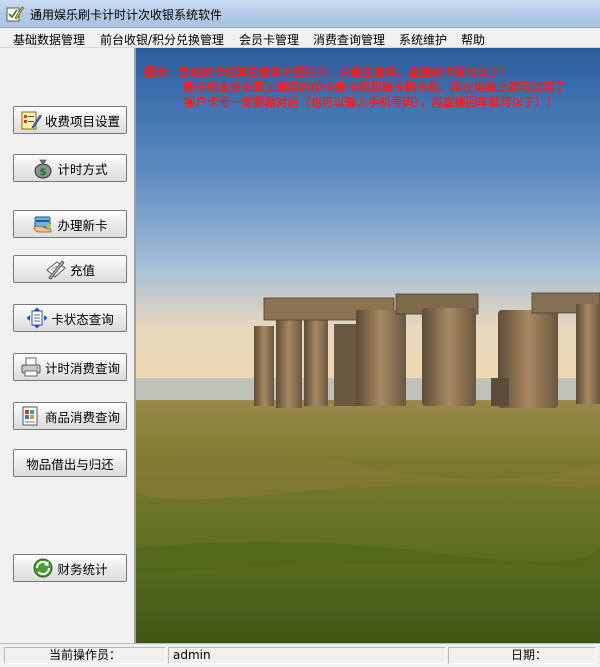 The height and width of the screenshot is (667, 600). I want to click on date-label: 日期：, so click(522, 655).